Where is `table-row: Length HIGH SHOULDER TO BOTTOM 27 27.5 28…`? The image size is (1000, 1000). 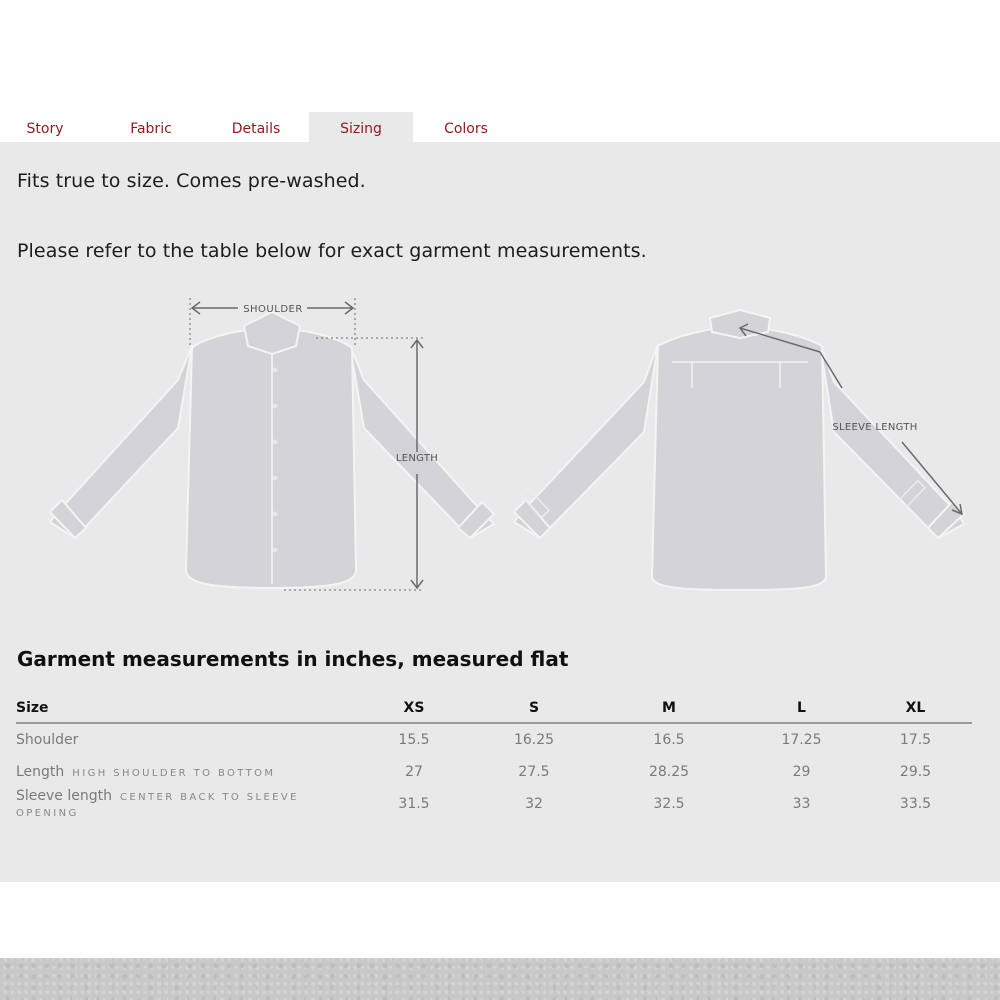 table-row: Length HIGH SHOULDER TO BOTTOM 27 27.5 28… is located at coordinates (494, 772).